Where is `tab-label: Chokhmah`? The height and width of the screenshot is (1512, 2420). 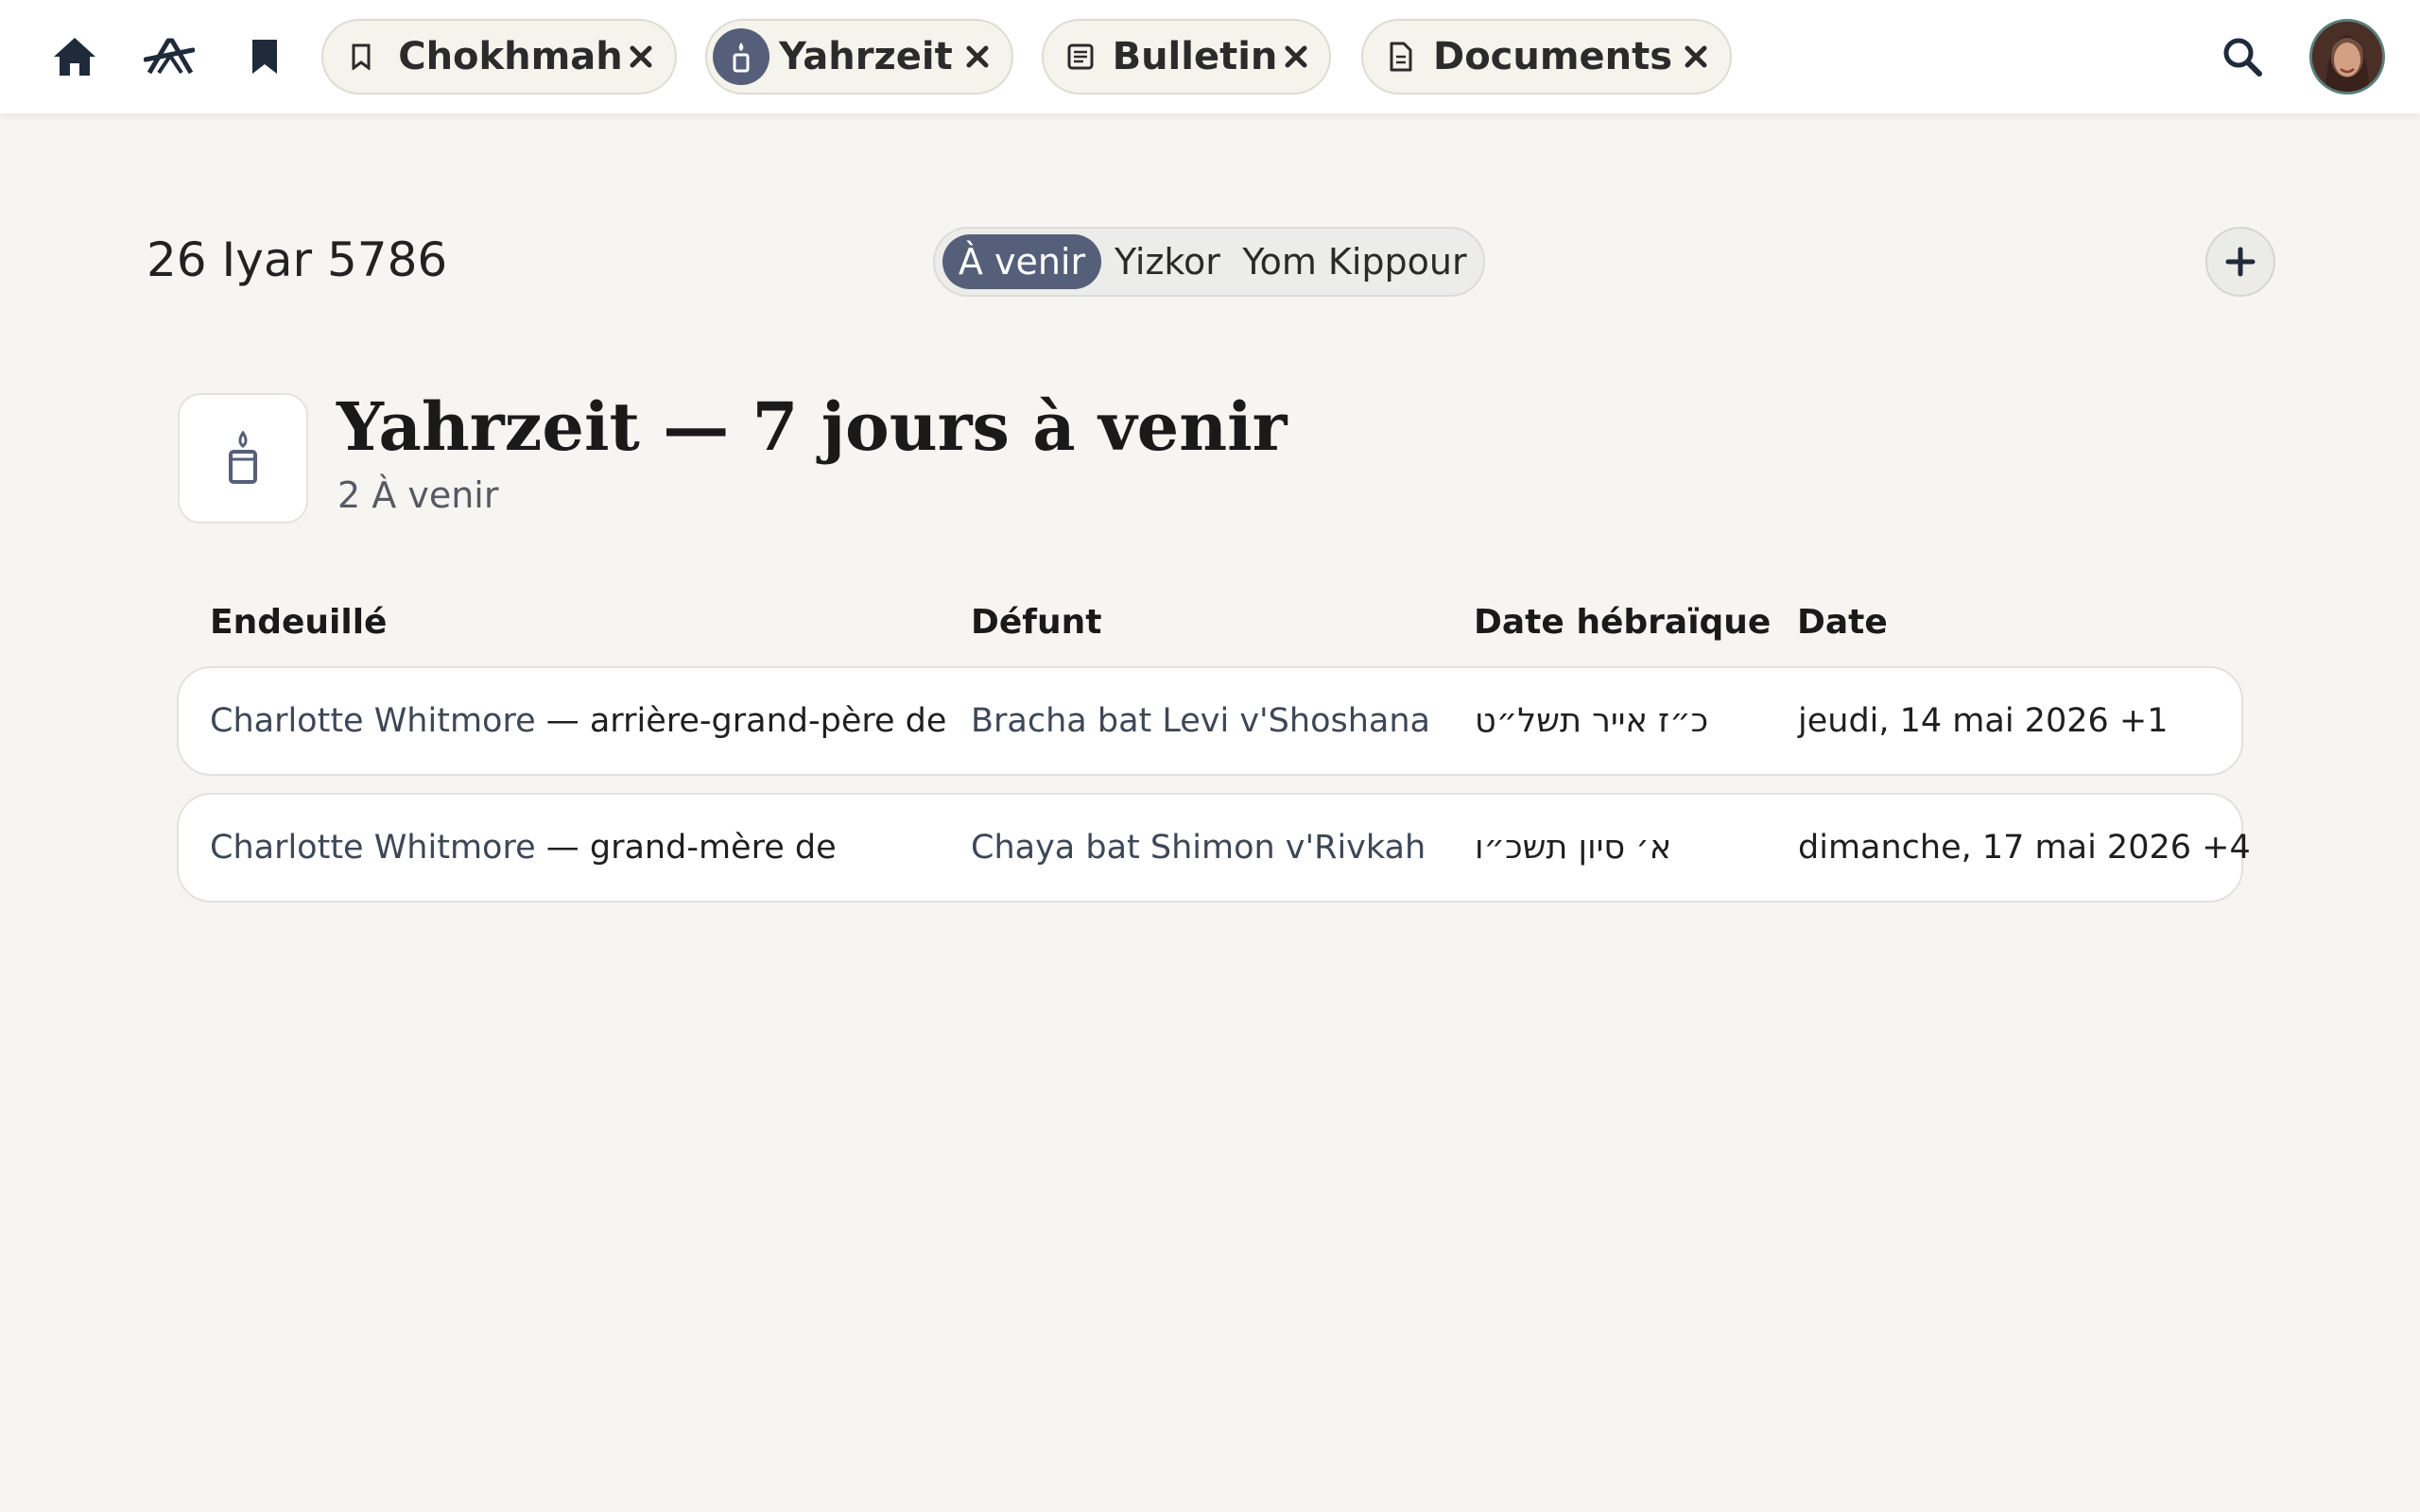
tab-label: Chokhmah is located at coordinates (511, 56).